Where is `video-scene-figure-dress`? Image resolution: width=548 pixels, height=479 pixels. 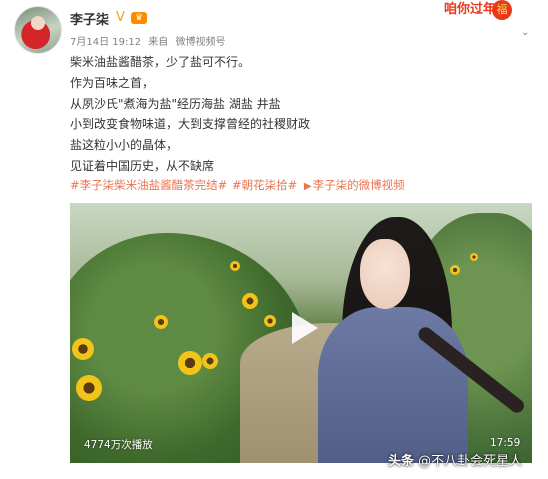
video-scene-figure-dress is located at coordinates (393, 385).